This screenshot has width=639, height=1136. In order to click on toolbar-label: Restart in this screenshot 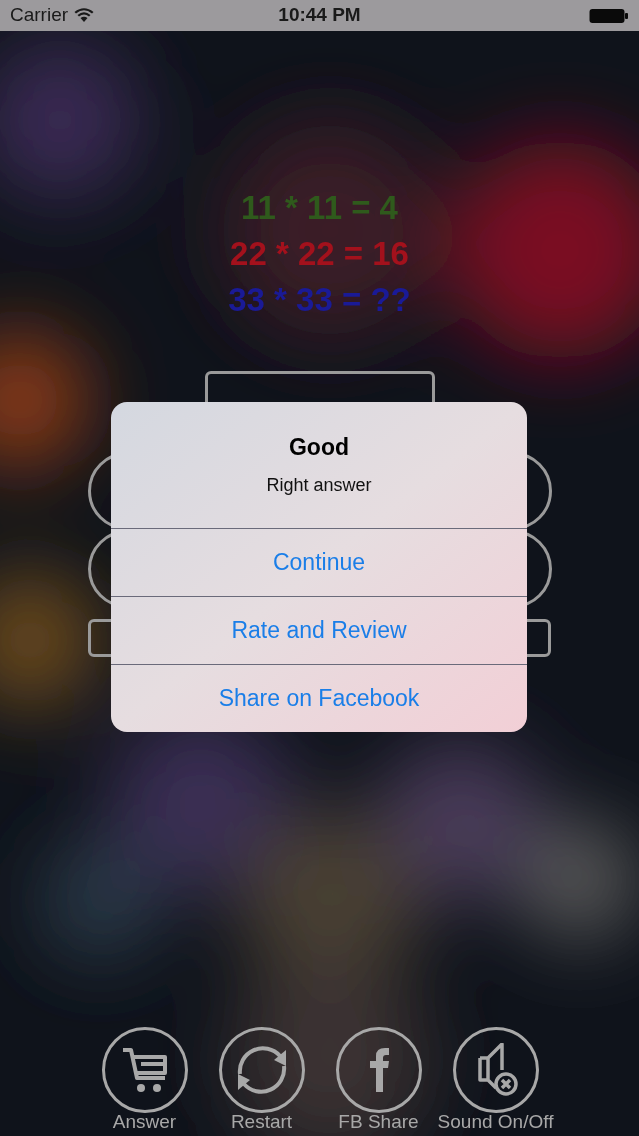, I will do `click(261, 1122)`.